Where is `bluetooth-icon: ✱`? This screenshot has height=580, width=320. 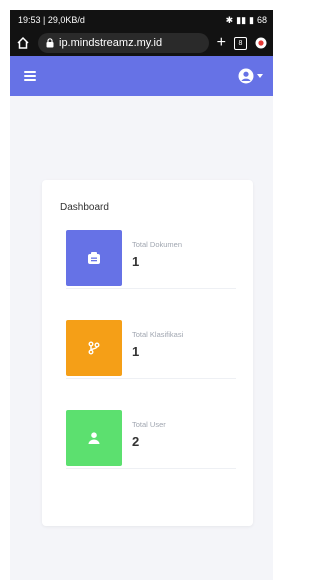 bluetooth-icon: ✱ is located at coordinates (229, 19).